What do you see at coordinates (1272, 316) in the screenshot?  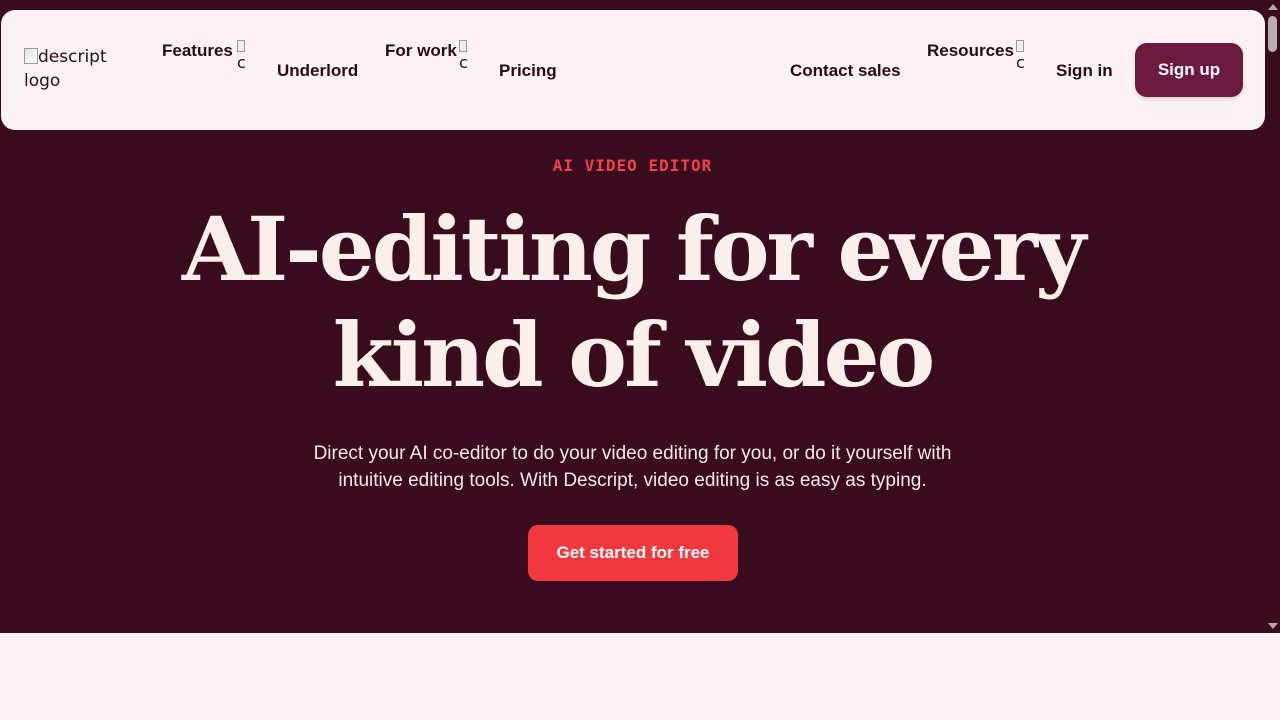 I see `scrollbar` at bounding box center [1272, 316].